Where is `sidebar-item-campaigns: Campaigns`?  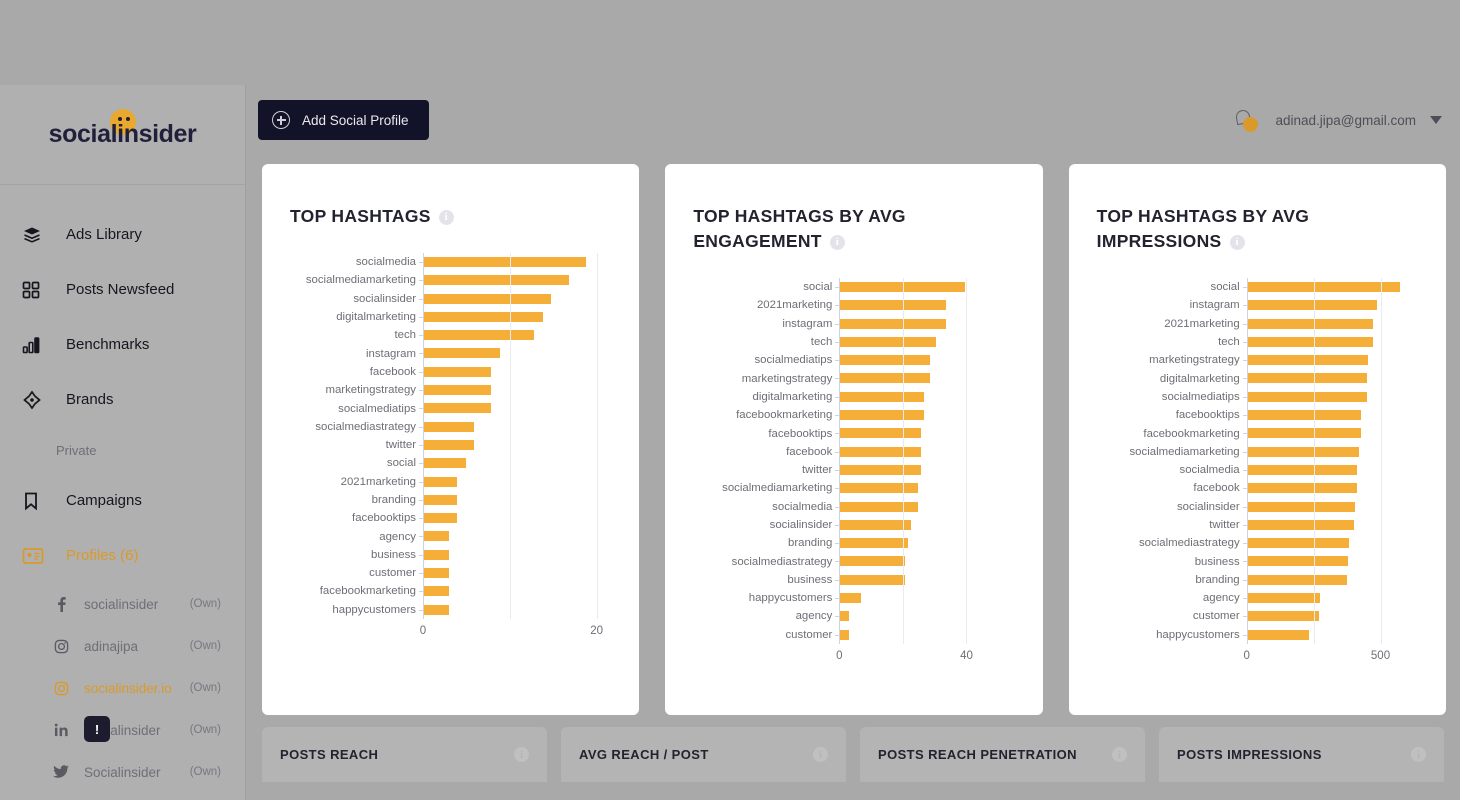
sidebar-item-campaigns: Campaigns is located at coordinates (122, 500).